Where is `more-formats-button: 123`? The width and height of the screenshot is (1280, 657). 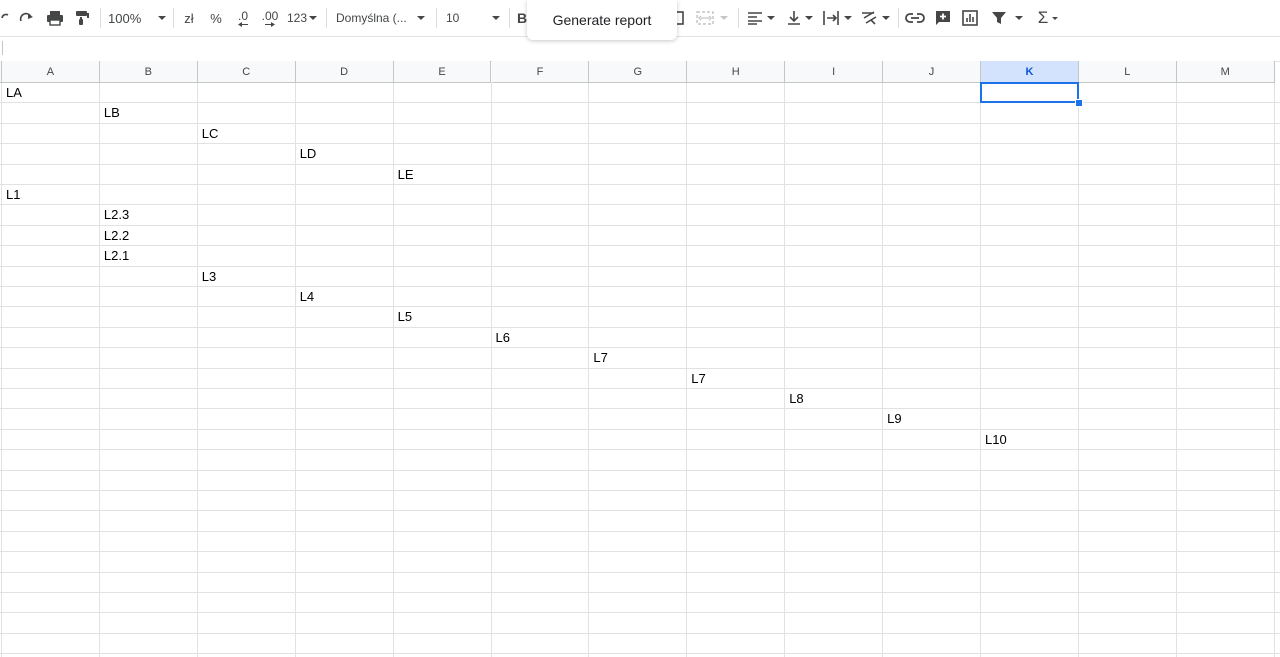
more-formats-button: 123 is located at coordinates (302, 18).